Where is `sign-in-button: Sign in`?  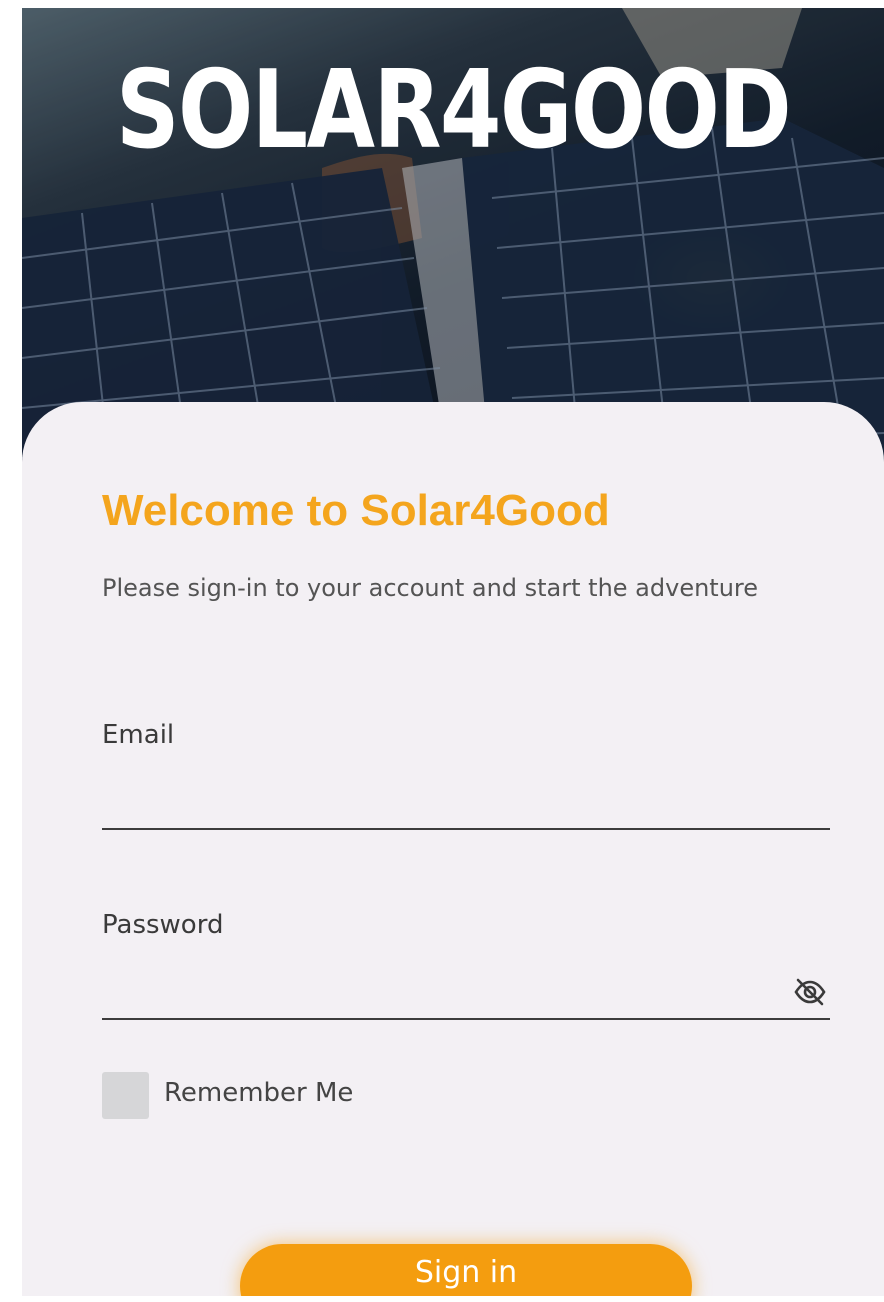 sign-in-button: Sign in is located at coordinates (466, 1270).